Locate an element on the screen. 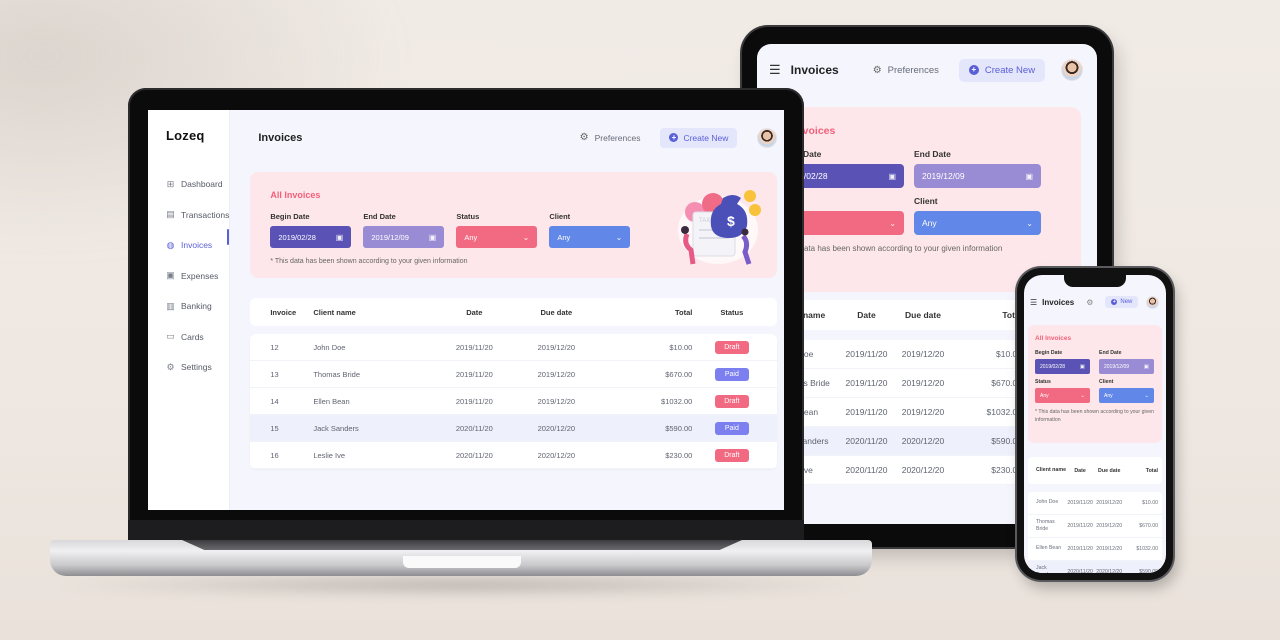 This screenshot has height=640, width=1280. table-header: Client name Date Due date Total is located at coordinates (1095, 470).